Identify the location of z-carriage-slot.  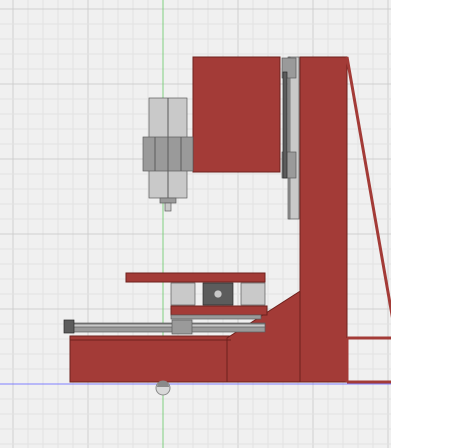
(285, 125).